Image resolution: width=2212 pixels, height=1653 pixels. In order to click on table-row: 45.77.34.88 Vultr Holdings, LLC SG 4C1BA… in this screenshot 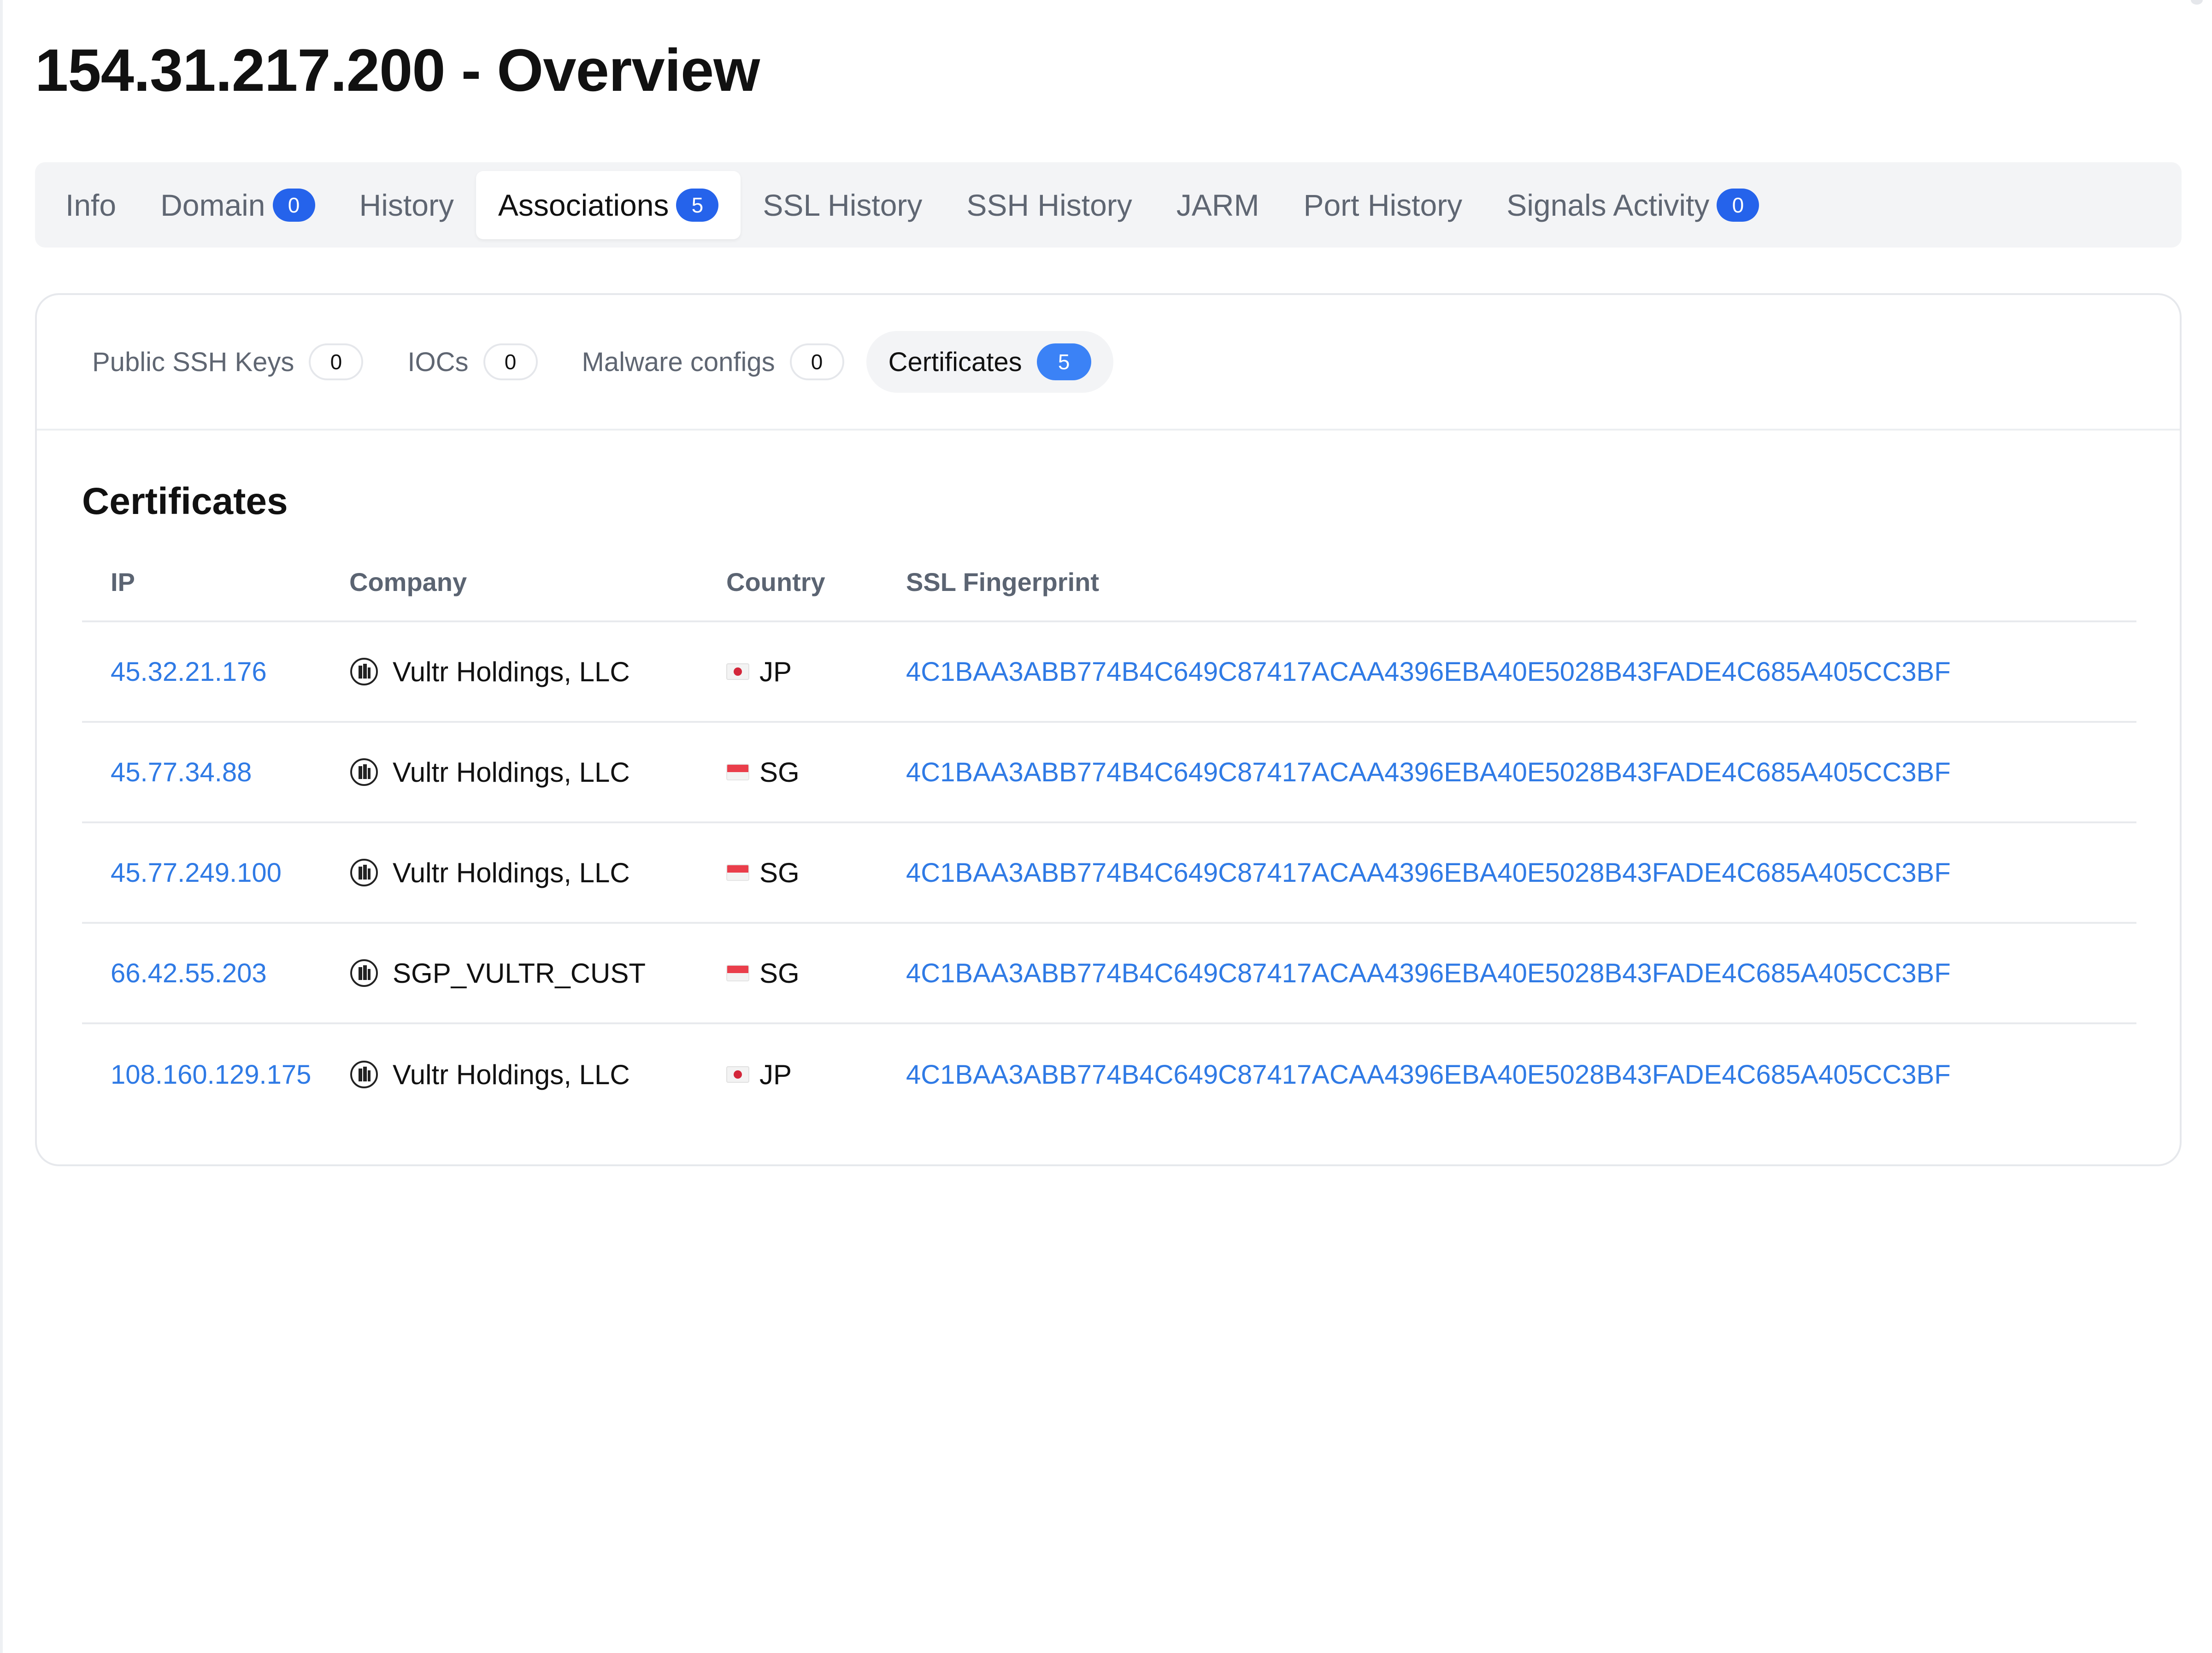, I will do `click(1109, 773)`.